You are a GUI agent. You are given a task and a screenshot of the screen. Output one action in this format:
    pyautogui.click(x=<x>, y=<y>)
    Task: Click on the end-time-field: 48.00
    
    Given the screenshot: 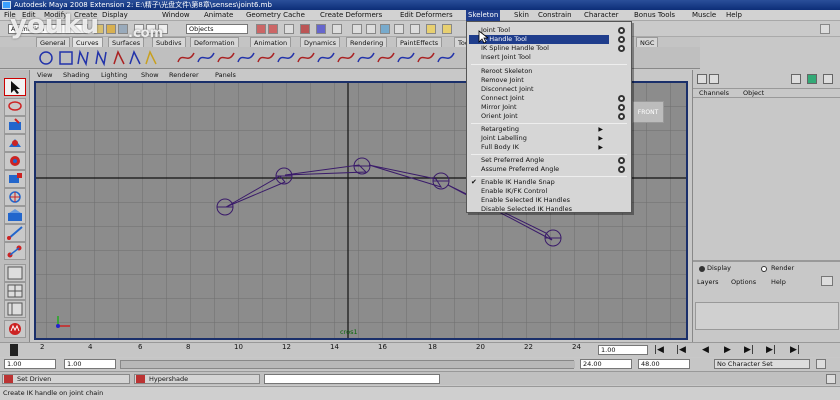 What is the action you would take?
    pyautogui.click(x=664, y=364)
    